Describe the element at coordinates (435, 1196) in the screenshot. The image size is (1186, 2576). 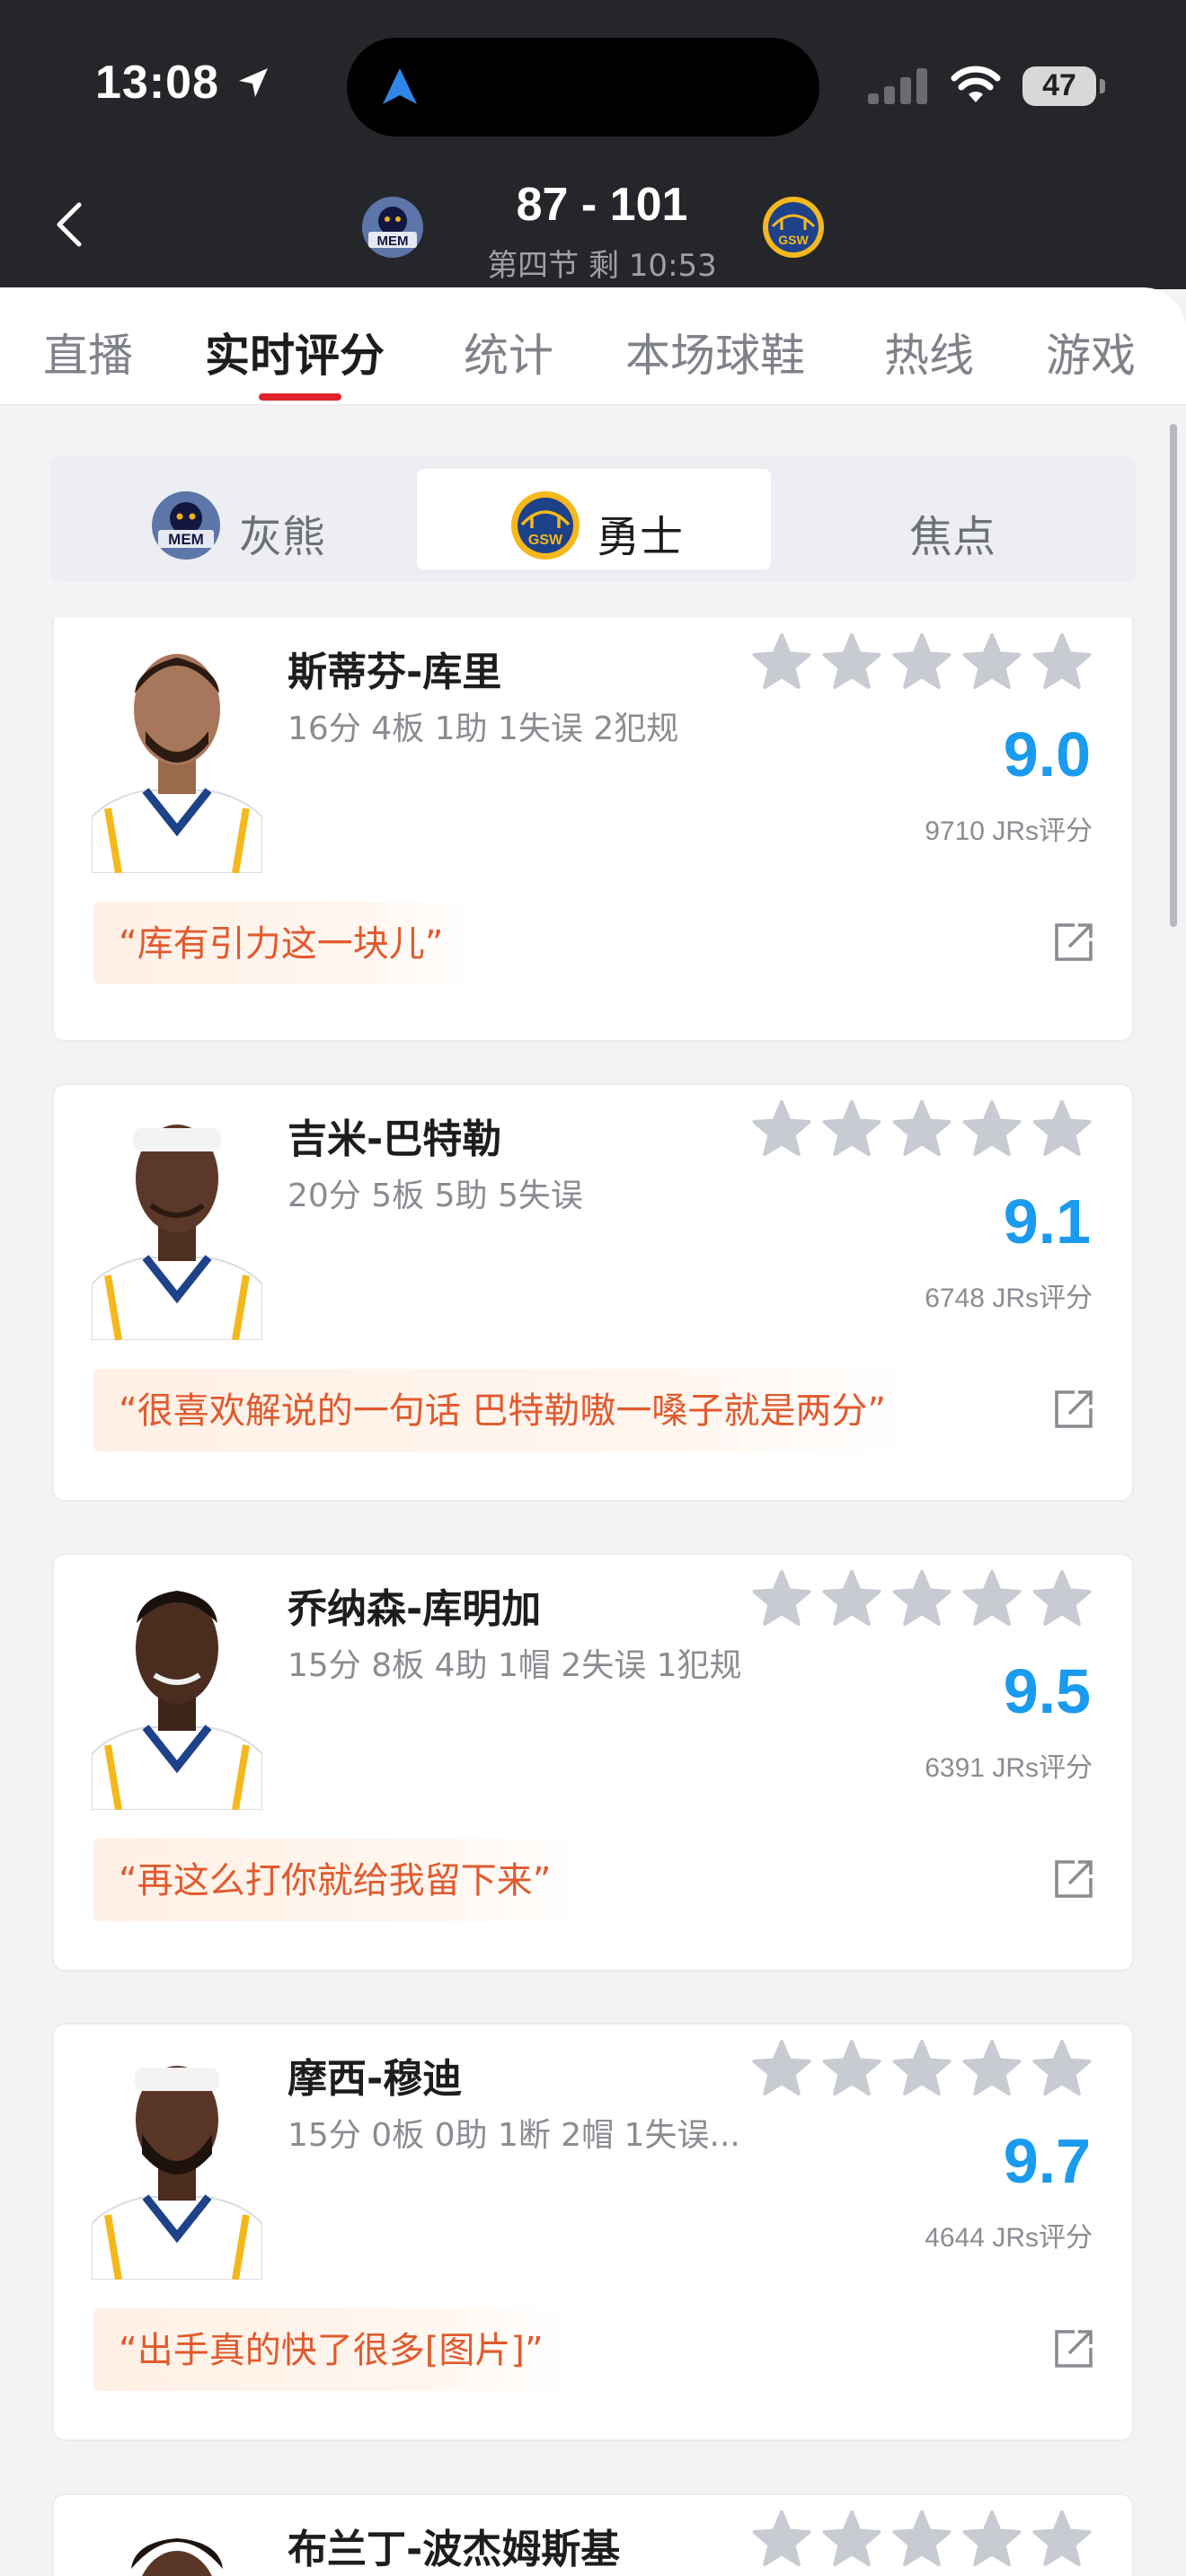
I see `player-stats: 20分 5板 5助 5失误` at that location.